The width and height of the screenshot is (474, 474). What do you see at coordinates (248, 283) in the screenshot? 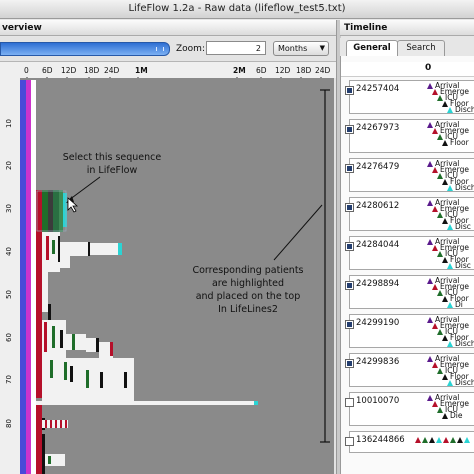
I see `annotation-corr-line2: are highlighted` at bounding box center [248, 283].